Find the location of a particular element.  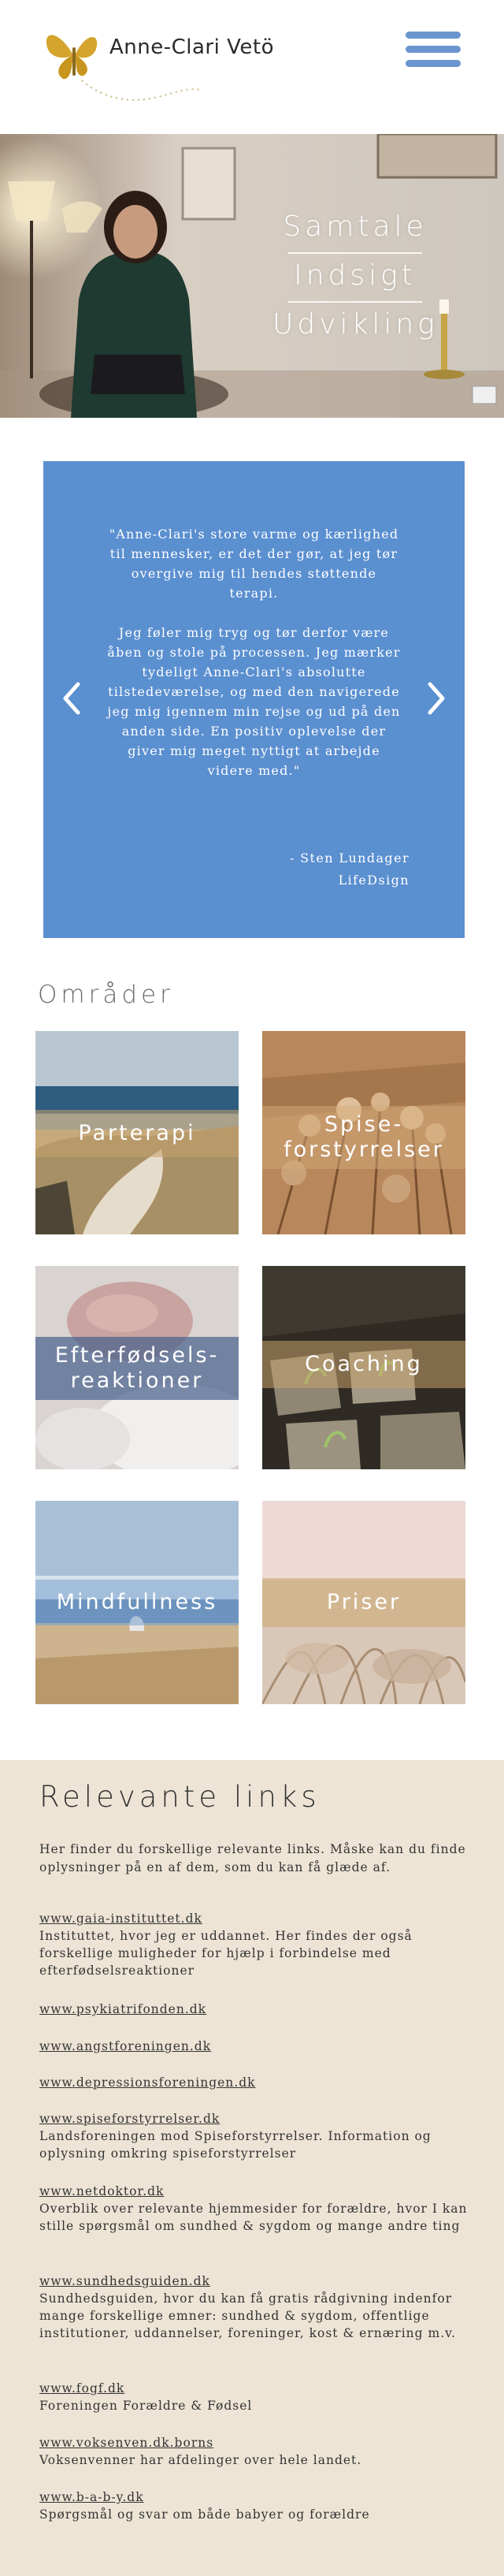

link-url: www.psykiatrifonden.dk is located at coordinates (122, 2009).